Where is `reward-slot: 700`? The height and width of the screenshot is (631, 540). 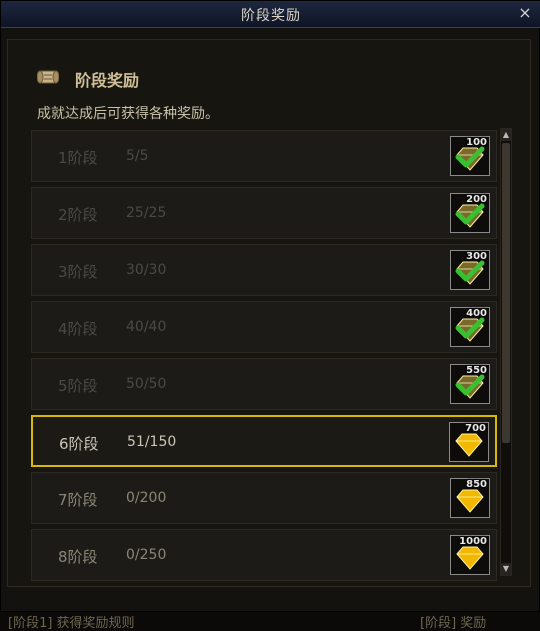 reward-slot: 700 is located at coordinates (469, 442).